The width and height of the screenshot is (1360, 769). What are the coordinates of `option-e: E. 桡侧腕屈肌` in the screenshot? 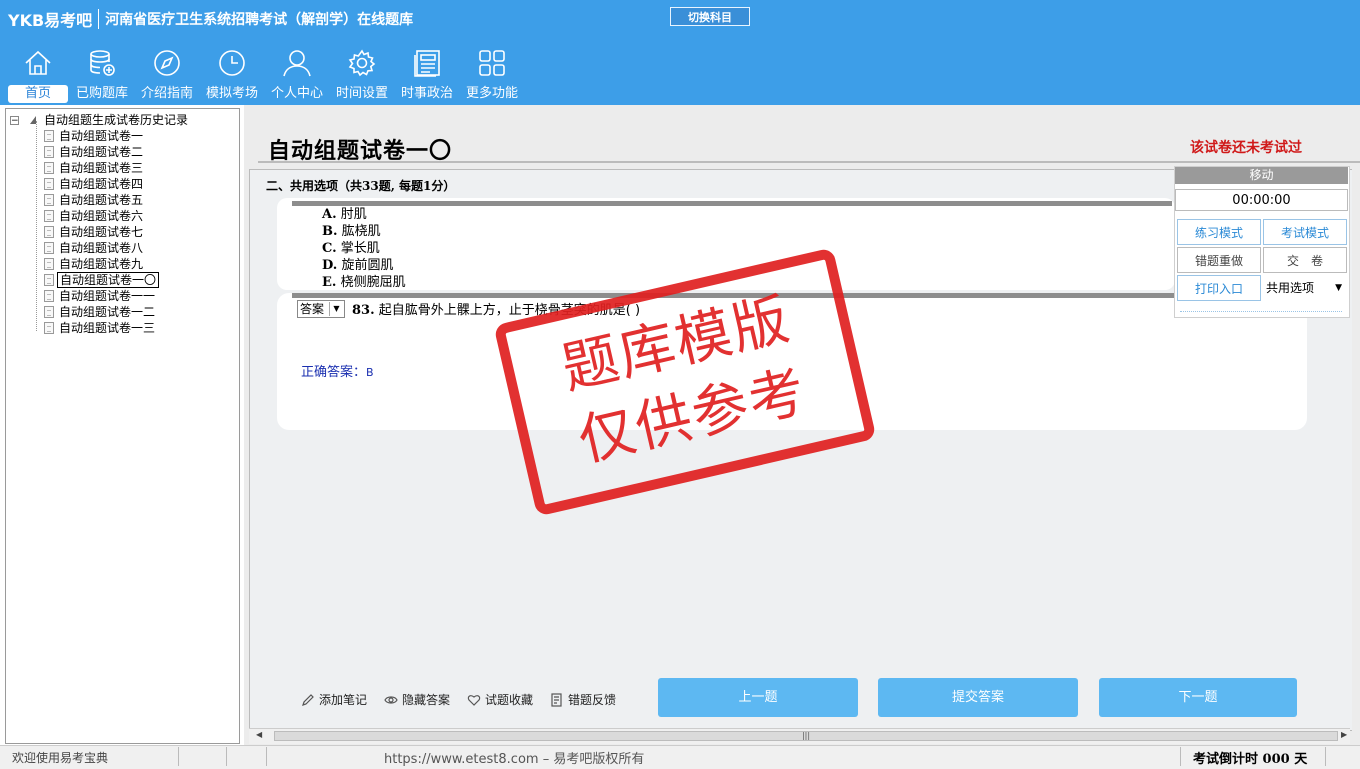 It's located at (364, 283).